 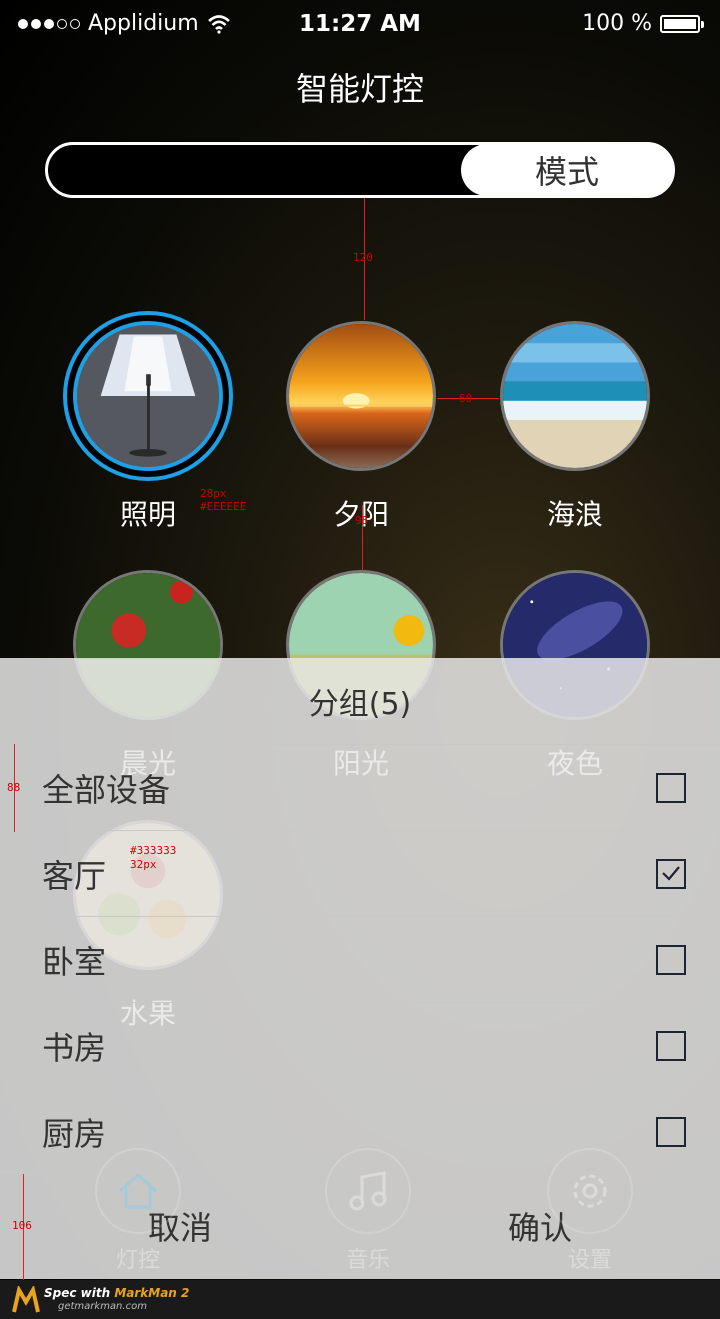 What do you see at coordinates (589, 1260) in the screenshot?
I see `tab-label: 设置` at bounding box center [589, 1260].